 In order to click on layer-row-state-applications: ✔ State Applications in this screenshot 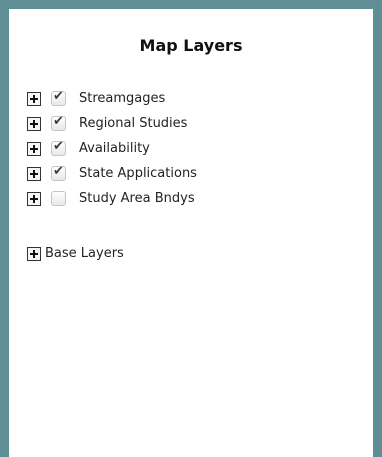, I will do `click(112, 173)`.